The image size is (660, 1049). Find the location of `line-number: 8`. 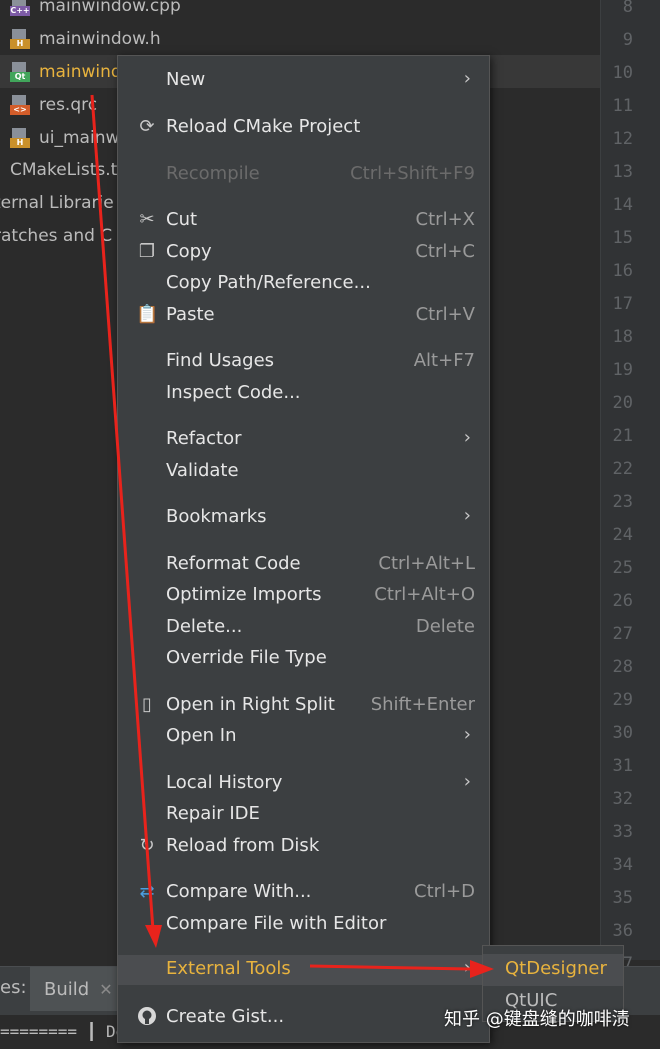

line-number: 8 is located at coordinates (627, 8).